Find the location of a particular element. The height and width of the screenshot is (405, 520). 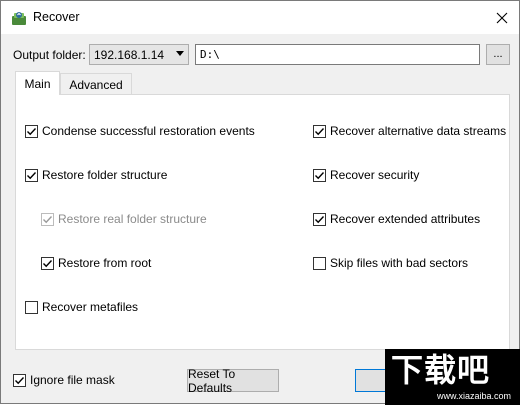

ignore-file-mask-checkbox: Ignore file mask is located at coordinates (64, 380).